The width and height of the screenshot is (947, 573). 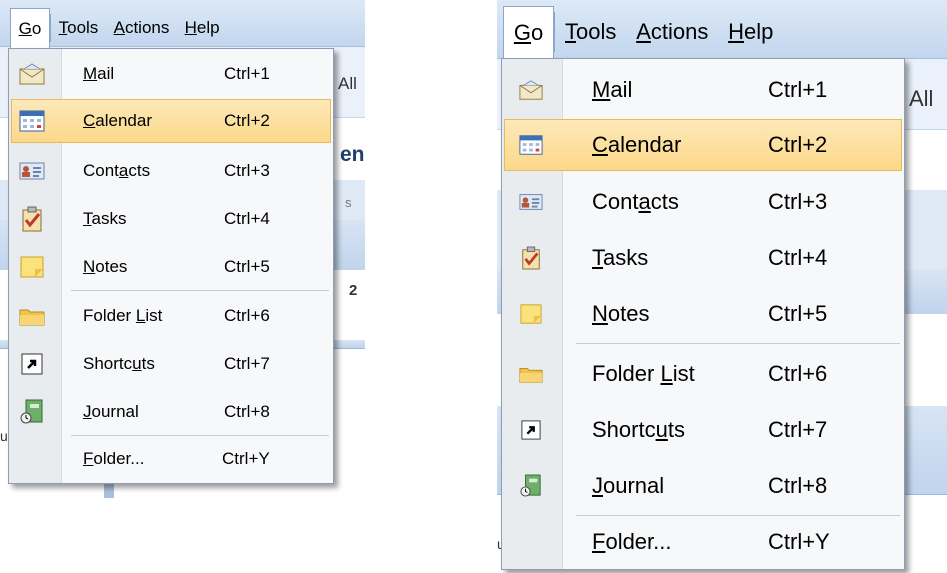 What do you see at coordinates (353, 290) in the screenshot?
I see `bg-text-2: 2` at bounding box center [353, 290].